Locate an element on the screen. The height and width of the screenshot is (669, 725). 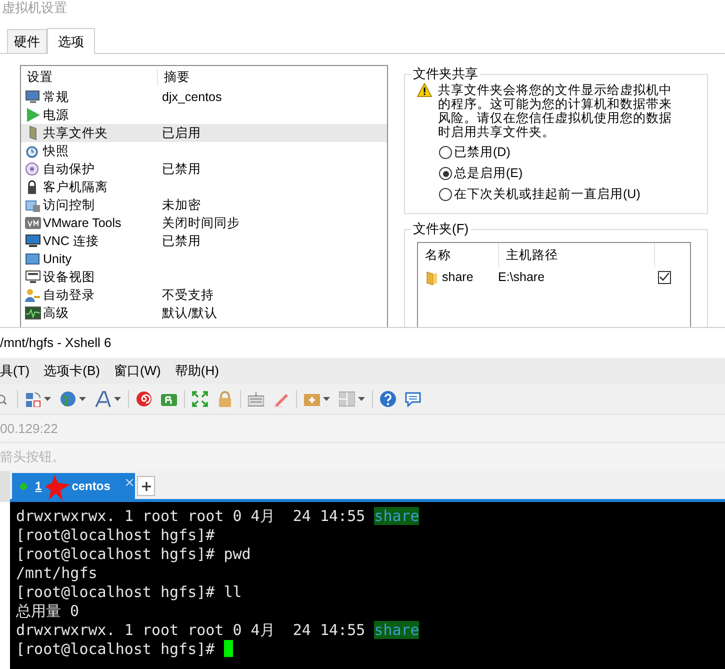
terminal-line: [root@localhost hgfs]# pwd is located at coordinates (133, 554).